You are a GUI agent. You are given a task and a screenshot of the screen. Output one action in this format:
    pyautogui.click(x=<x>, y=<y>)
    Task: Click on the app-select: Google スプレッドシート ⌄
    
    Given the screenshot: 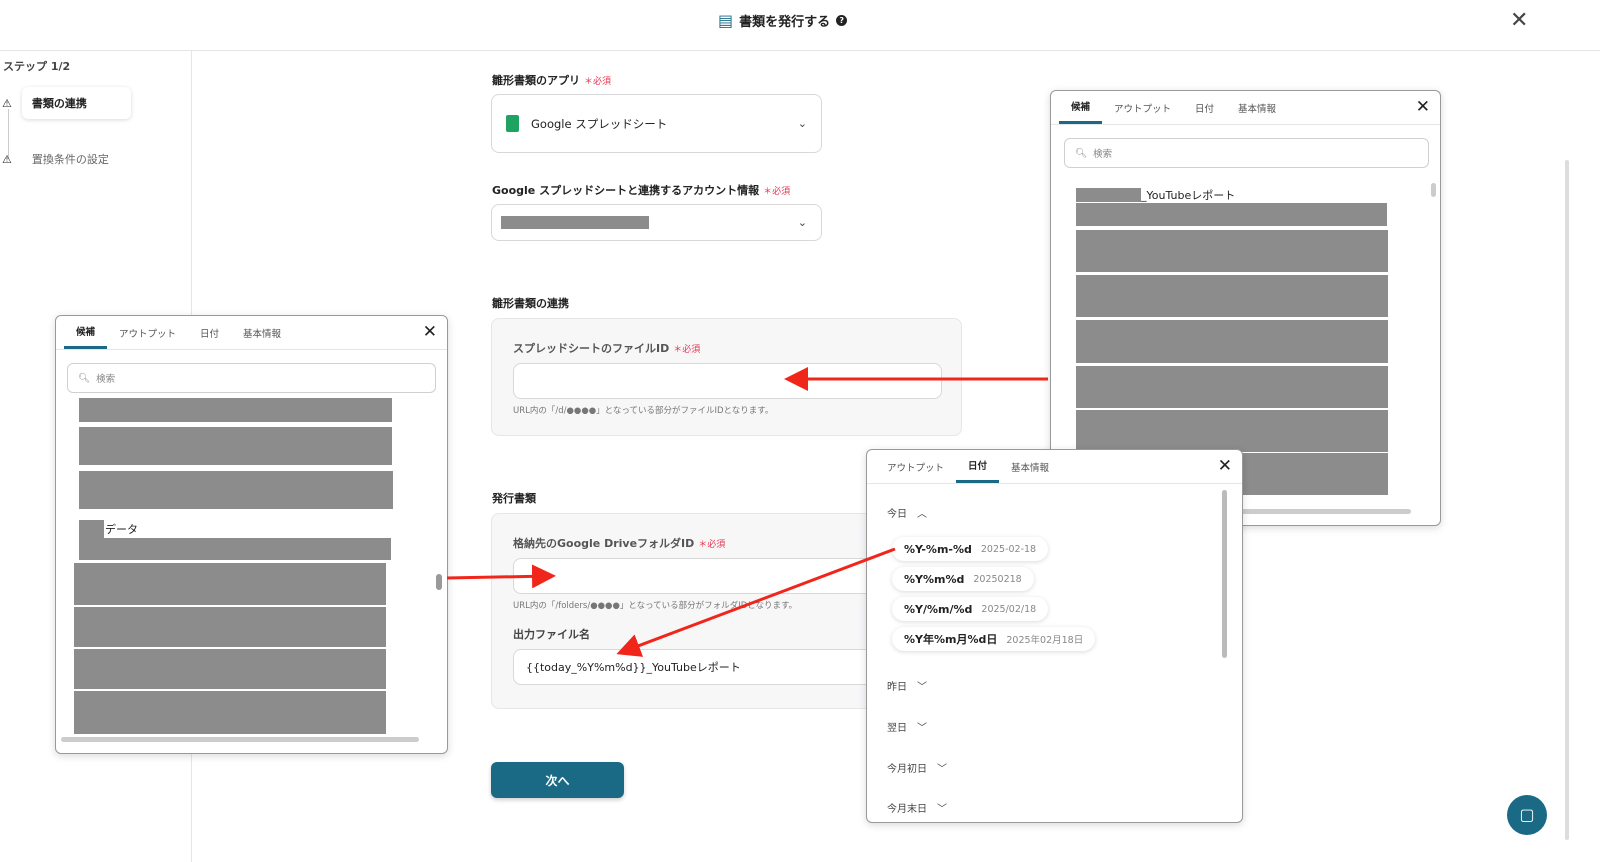 What is the action you would take?
    pyautogui.click(x=656, y=123)
    